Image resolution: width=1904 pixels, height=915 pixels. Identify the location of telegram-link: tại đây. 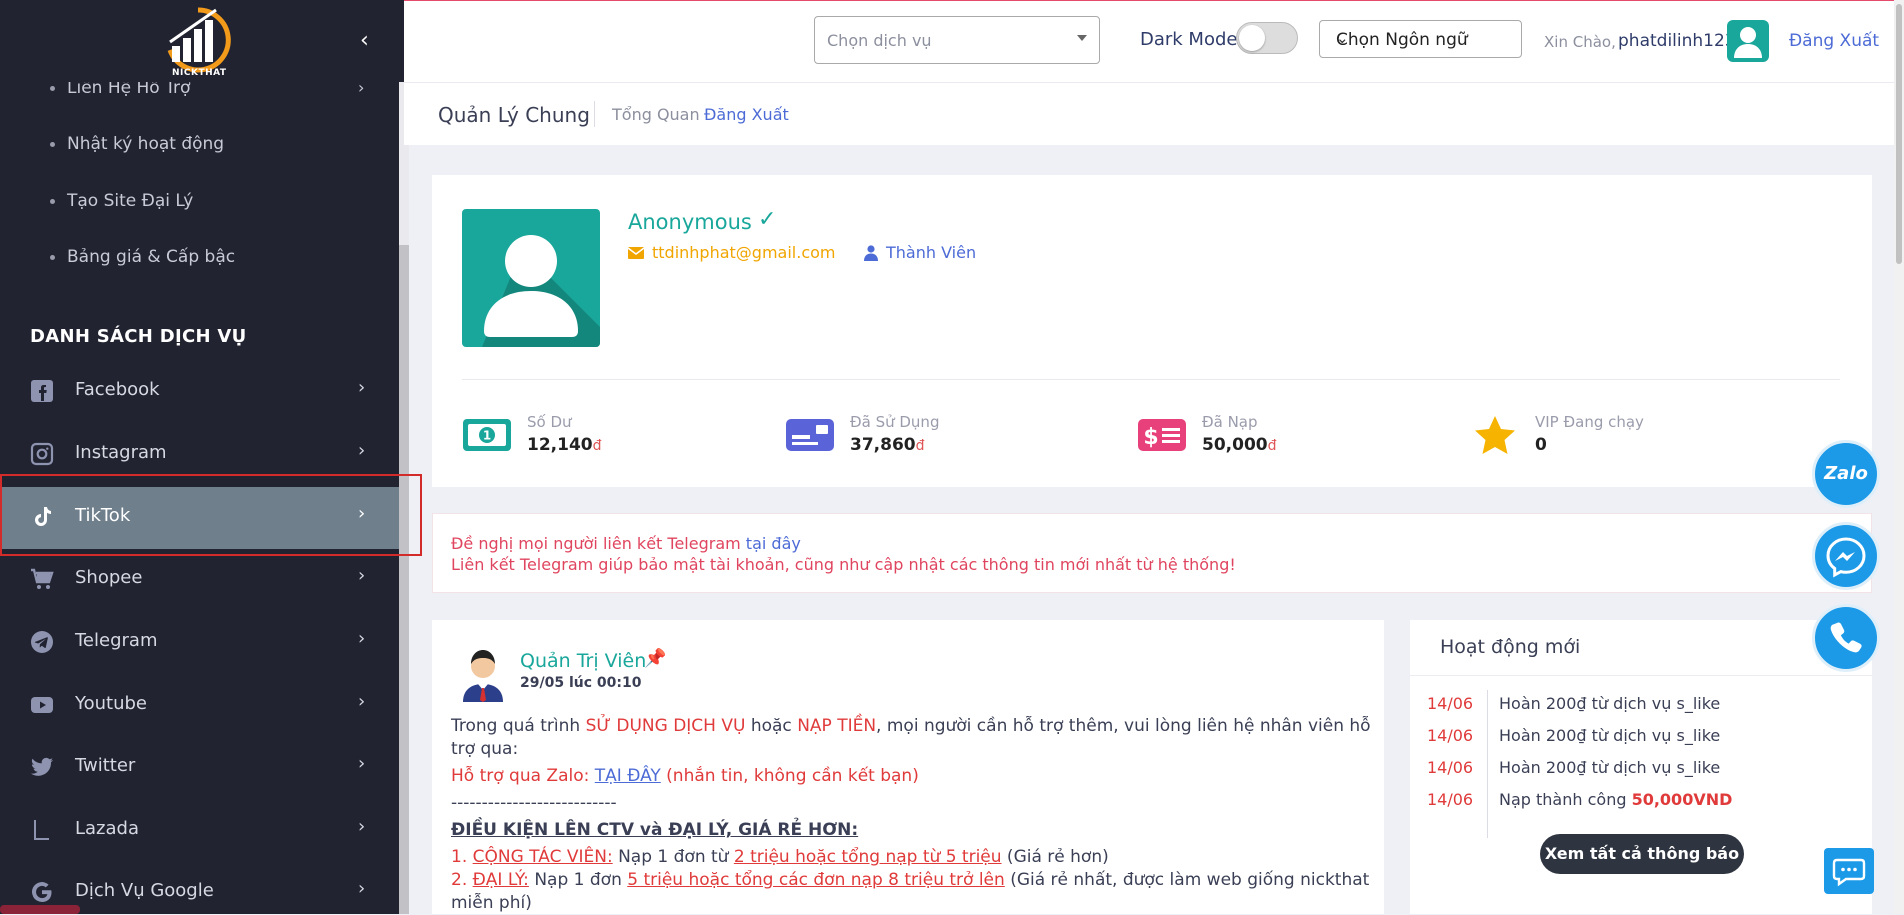
(773, 543).